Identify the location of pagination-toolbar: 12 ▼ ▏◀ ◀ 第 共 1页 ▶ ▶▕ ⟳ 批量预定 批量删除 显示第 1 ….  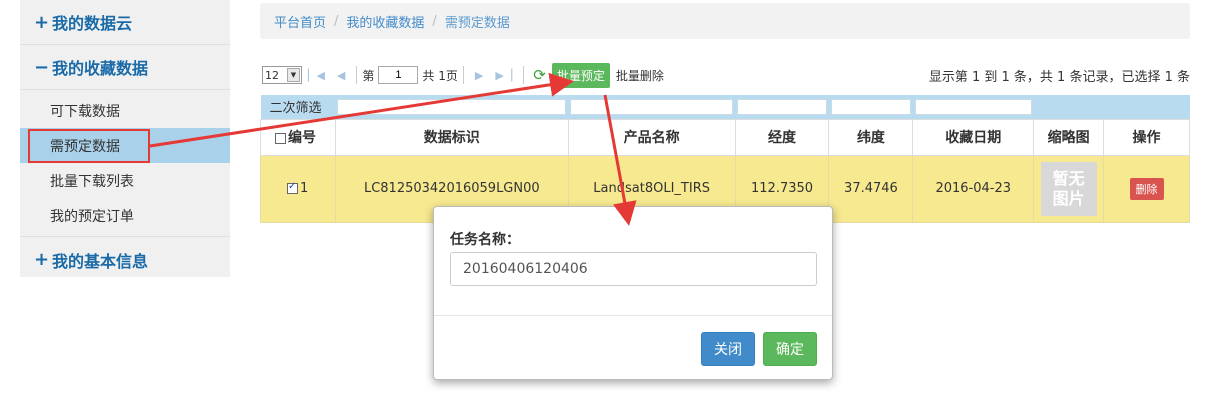
(726, 75).